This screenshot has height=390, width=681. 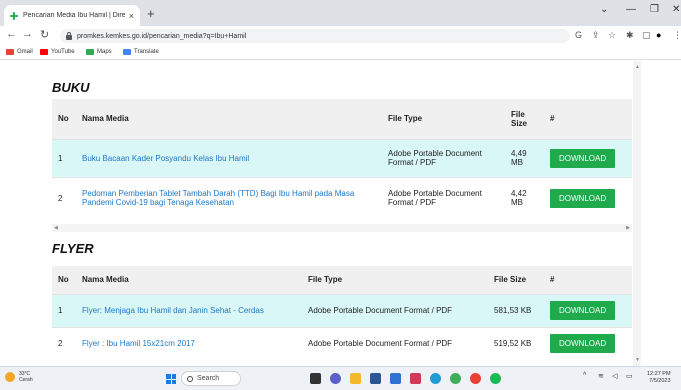 What do you see at coordinates (589, 280) in the screenshot?
I see `col-header-action: #` at bounding box center [589, 280].